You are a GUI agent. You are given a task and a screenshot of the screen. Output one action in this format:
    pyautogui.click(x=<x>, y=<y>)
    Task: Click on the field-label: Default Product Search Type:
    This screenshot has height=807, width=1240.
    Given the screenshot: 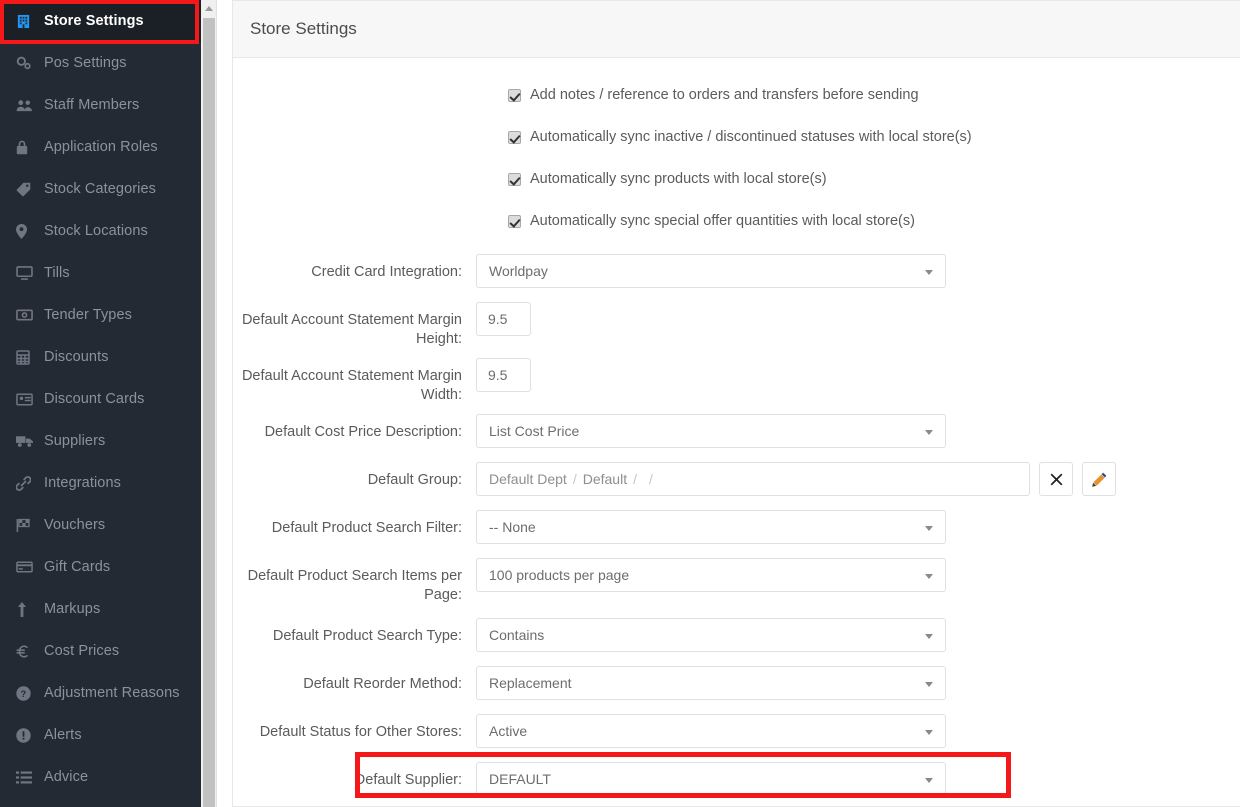 What is the action you would take?
    pyautogui.click(x=367, y=636)
    